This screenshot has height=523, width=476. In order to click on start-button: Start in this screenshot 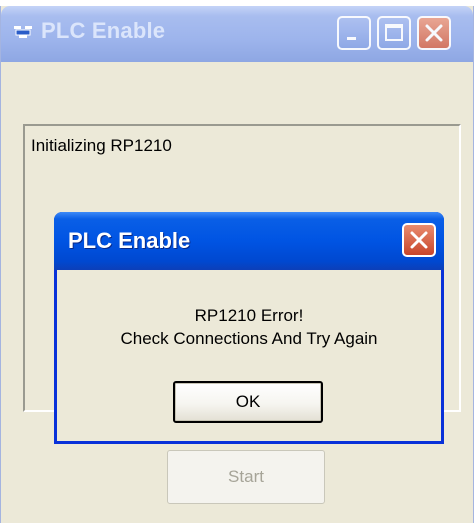, I will do `click(246, 477)`.